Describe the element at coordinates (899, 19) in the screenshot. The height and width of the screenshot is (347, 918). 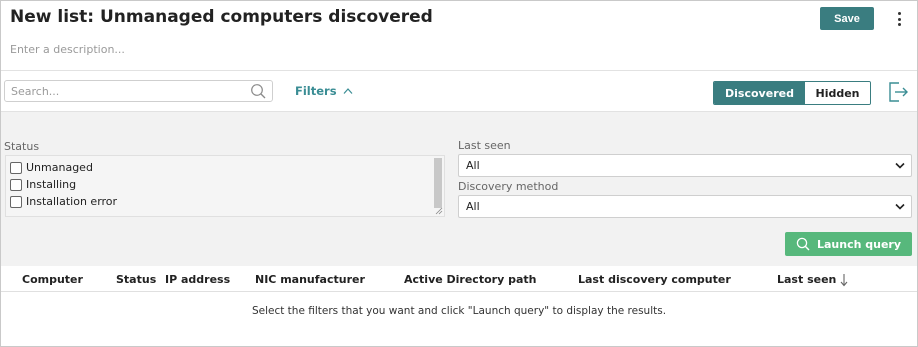
I see `more-options-icon` at that location.